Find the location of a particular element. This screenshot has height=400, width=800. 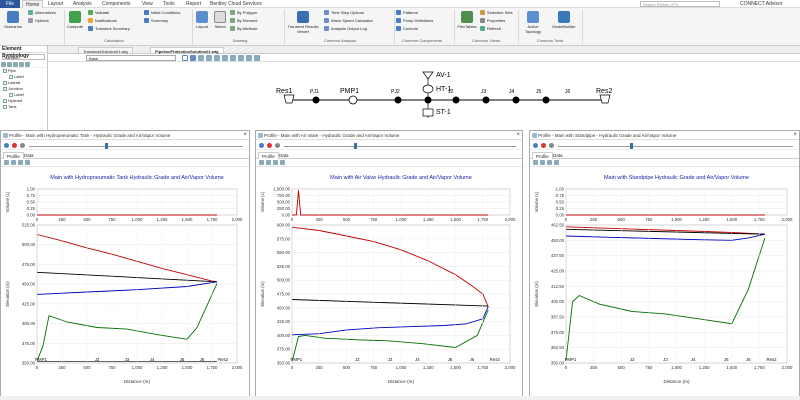

zoom-out-icon is located at coordinates (209, 58).